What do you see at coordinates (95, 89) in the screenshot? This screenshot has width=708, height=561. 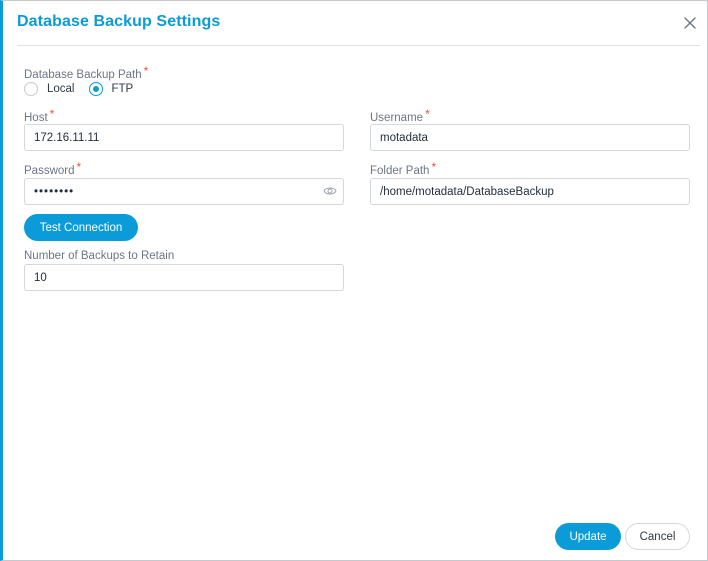 I see `radio-ftp` at bounding box center [95, 89].